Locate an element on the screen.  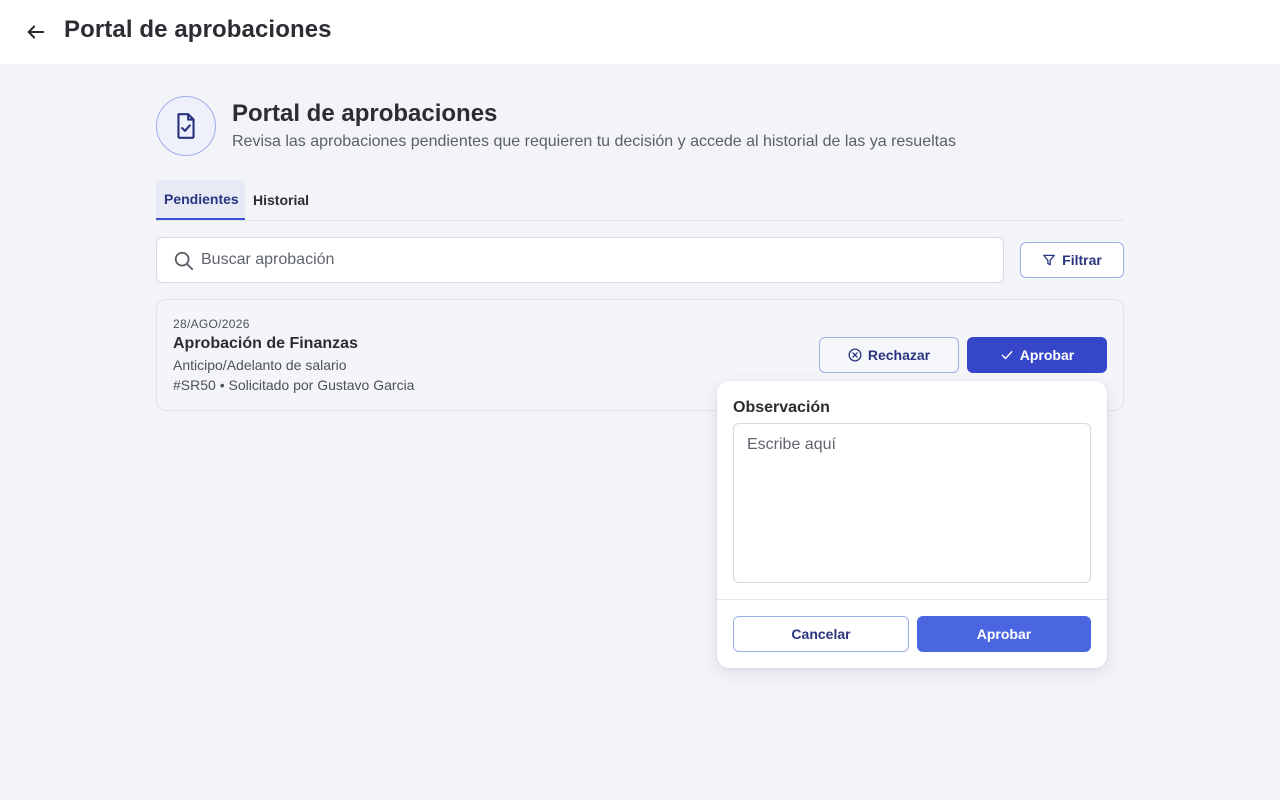
page-title: Portal de aprobaciones is located at coordinates (365, 113).